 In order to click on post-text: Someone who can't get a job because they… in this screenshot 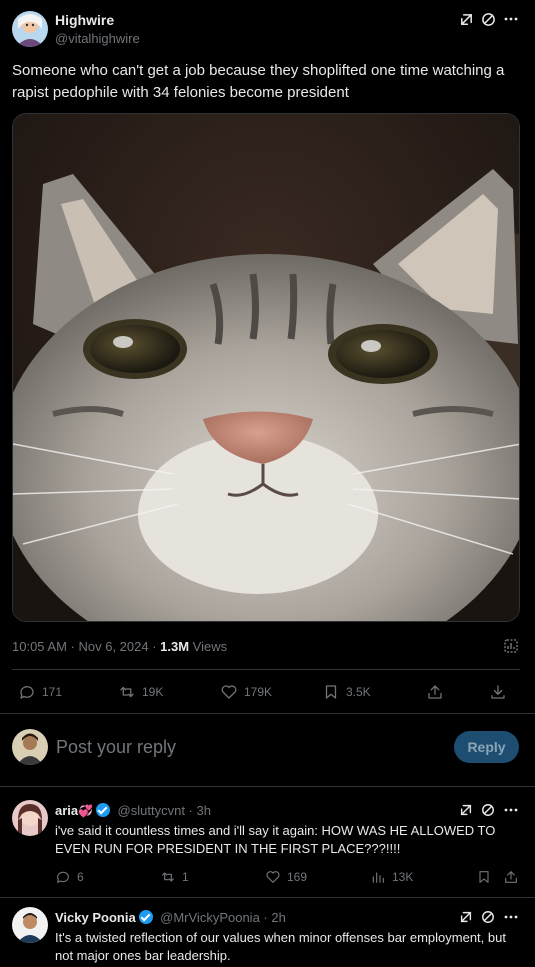, I will do `click(258, 81)`.